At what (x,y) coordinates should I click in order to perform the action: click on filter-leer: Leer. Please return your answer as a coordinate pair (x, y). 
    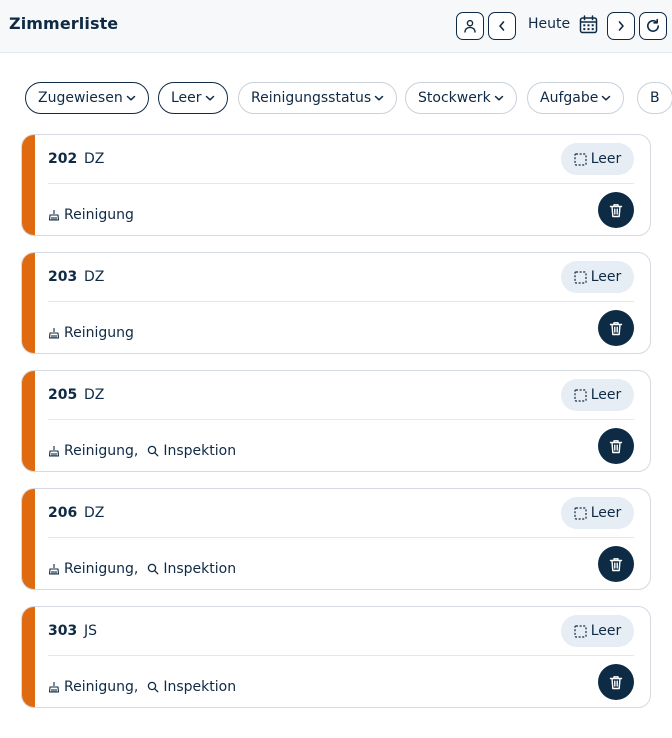
    Looking at the image, I should click on (193, 98).